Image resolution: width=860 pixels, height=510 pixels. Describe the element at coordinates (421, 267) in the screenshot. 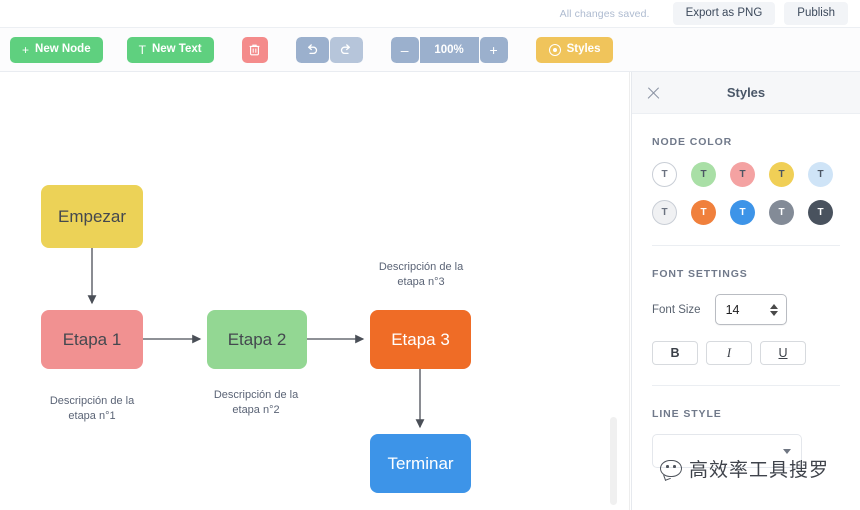

I see `description-3-line-1: Descripción de la` at that location.